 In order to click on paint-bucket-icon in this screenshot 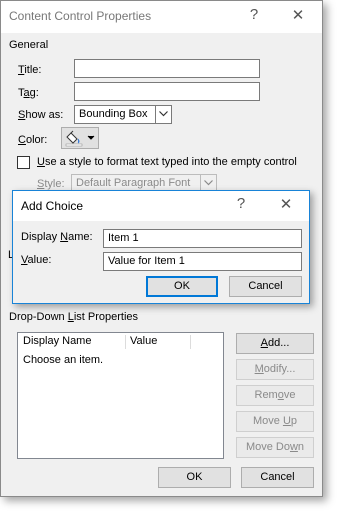, I will do `click(80, 138)`.